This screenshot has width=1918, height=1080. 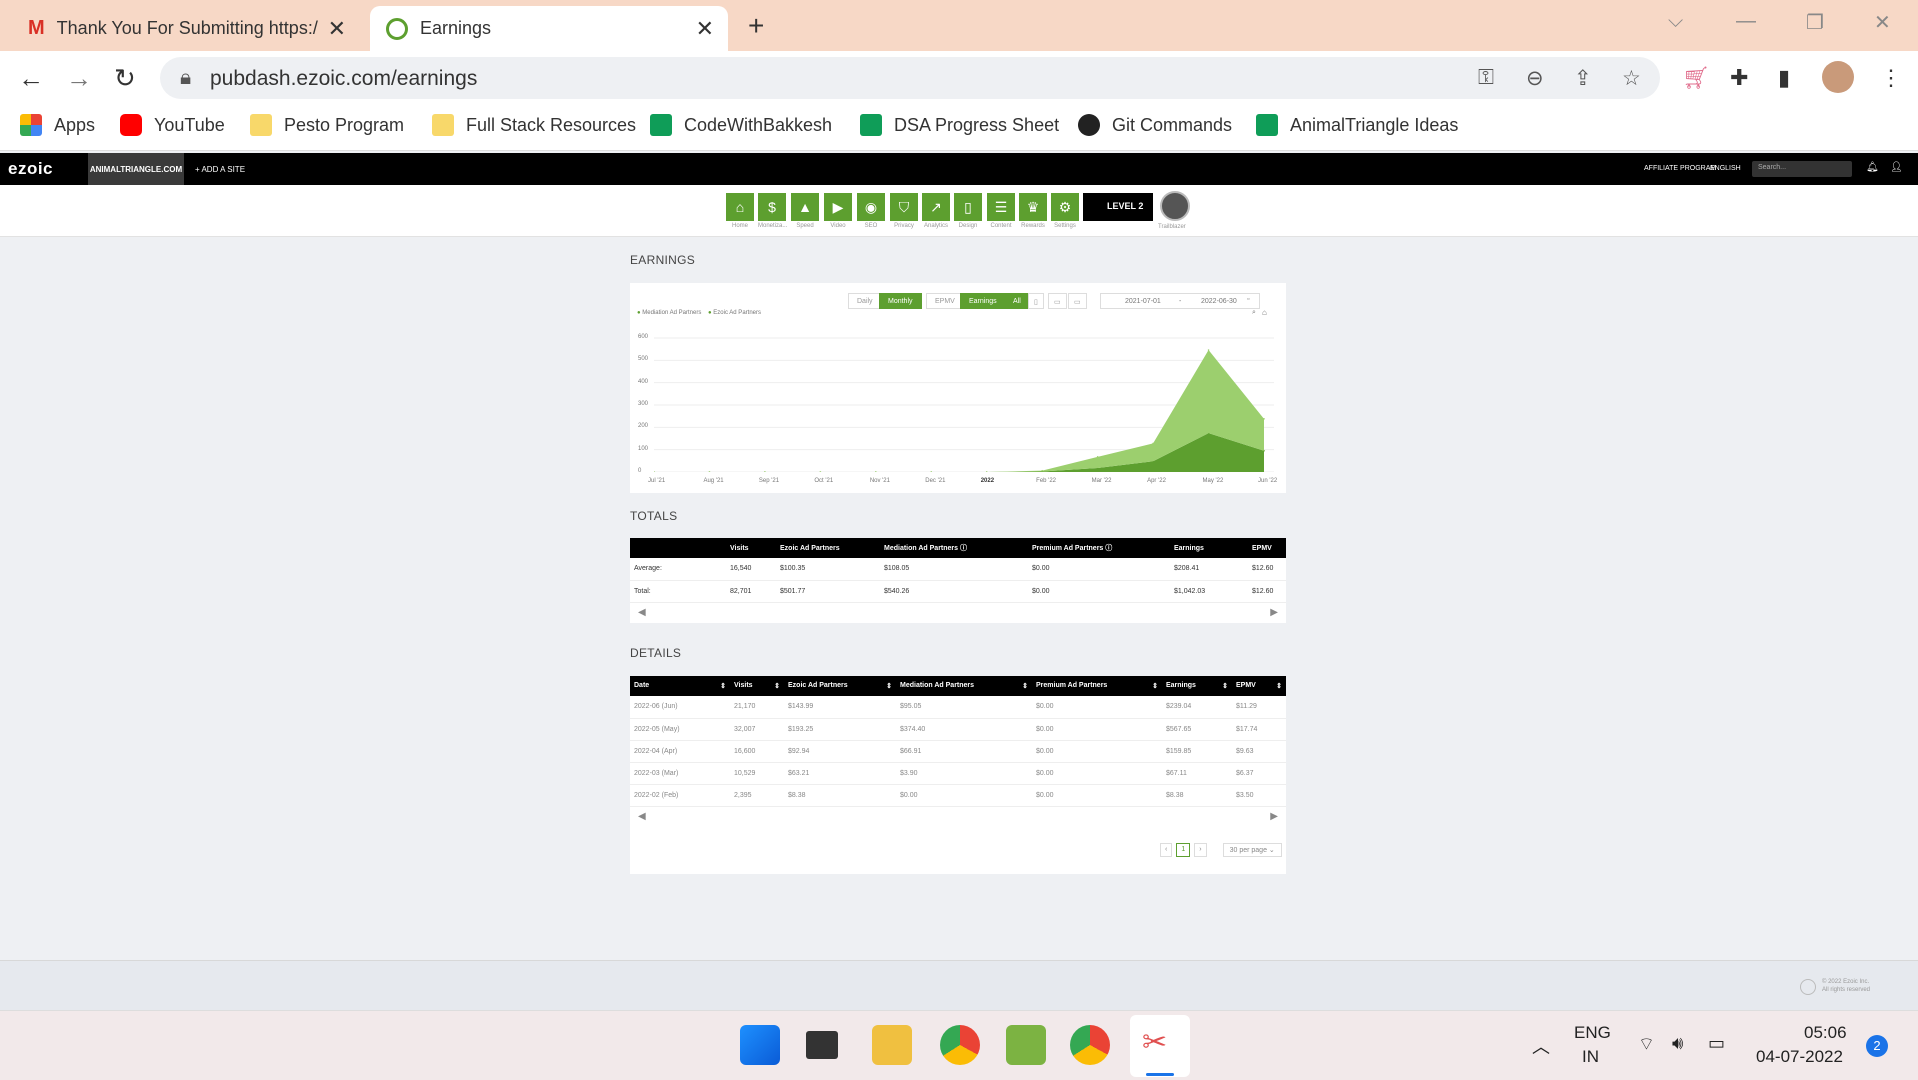 What do you see at coordinates (959, 125) in the screenshot?
I see `bookmark-dsa: DSA Progress Sheet` at bounding box center [959, 125].